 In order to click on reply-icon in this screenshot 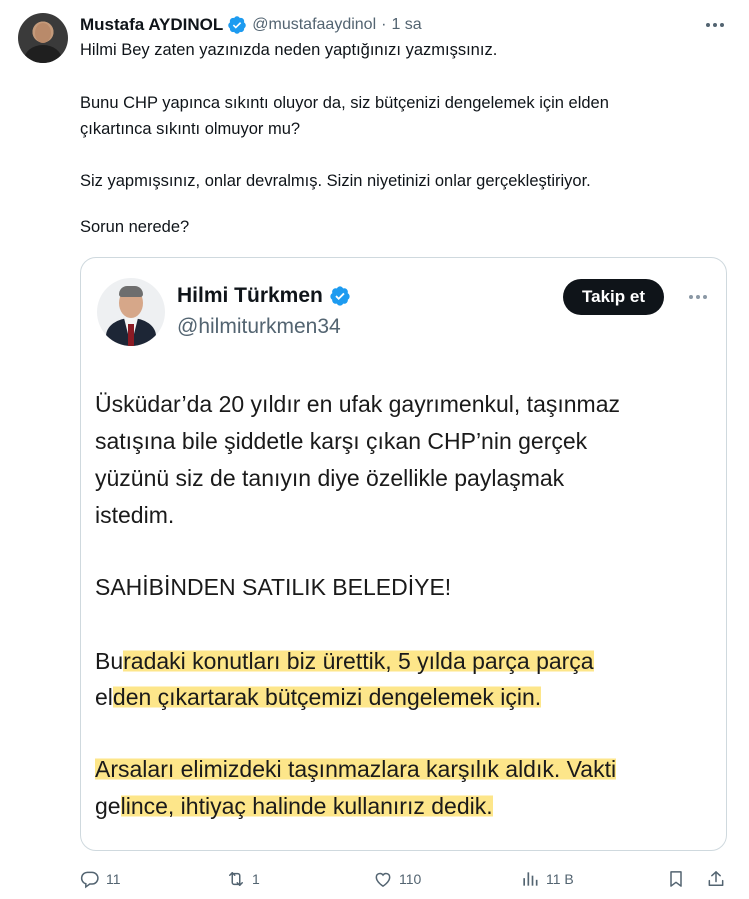, I will do `click(89, 880)`.